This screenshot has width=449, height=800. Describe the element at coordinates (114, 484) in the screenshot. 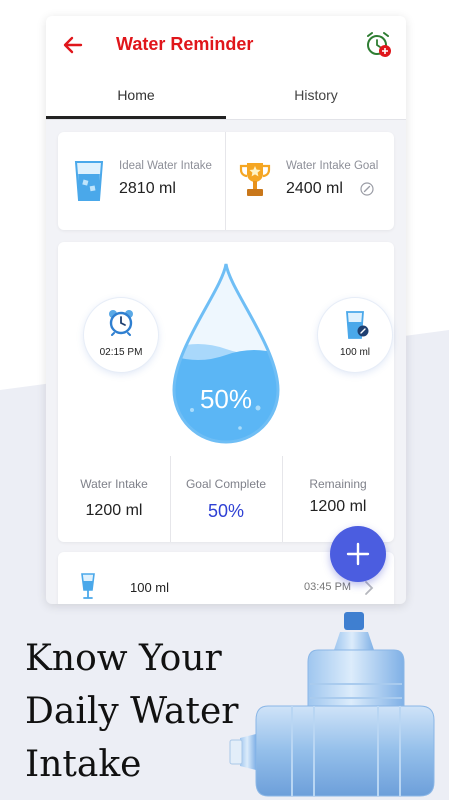

I see `intake-label: Water Intake` at that location.